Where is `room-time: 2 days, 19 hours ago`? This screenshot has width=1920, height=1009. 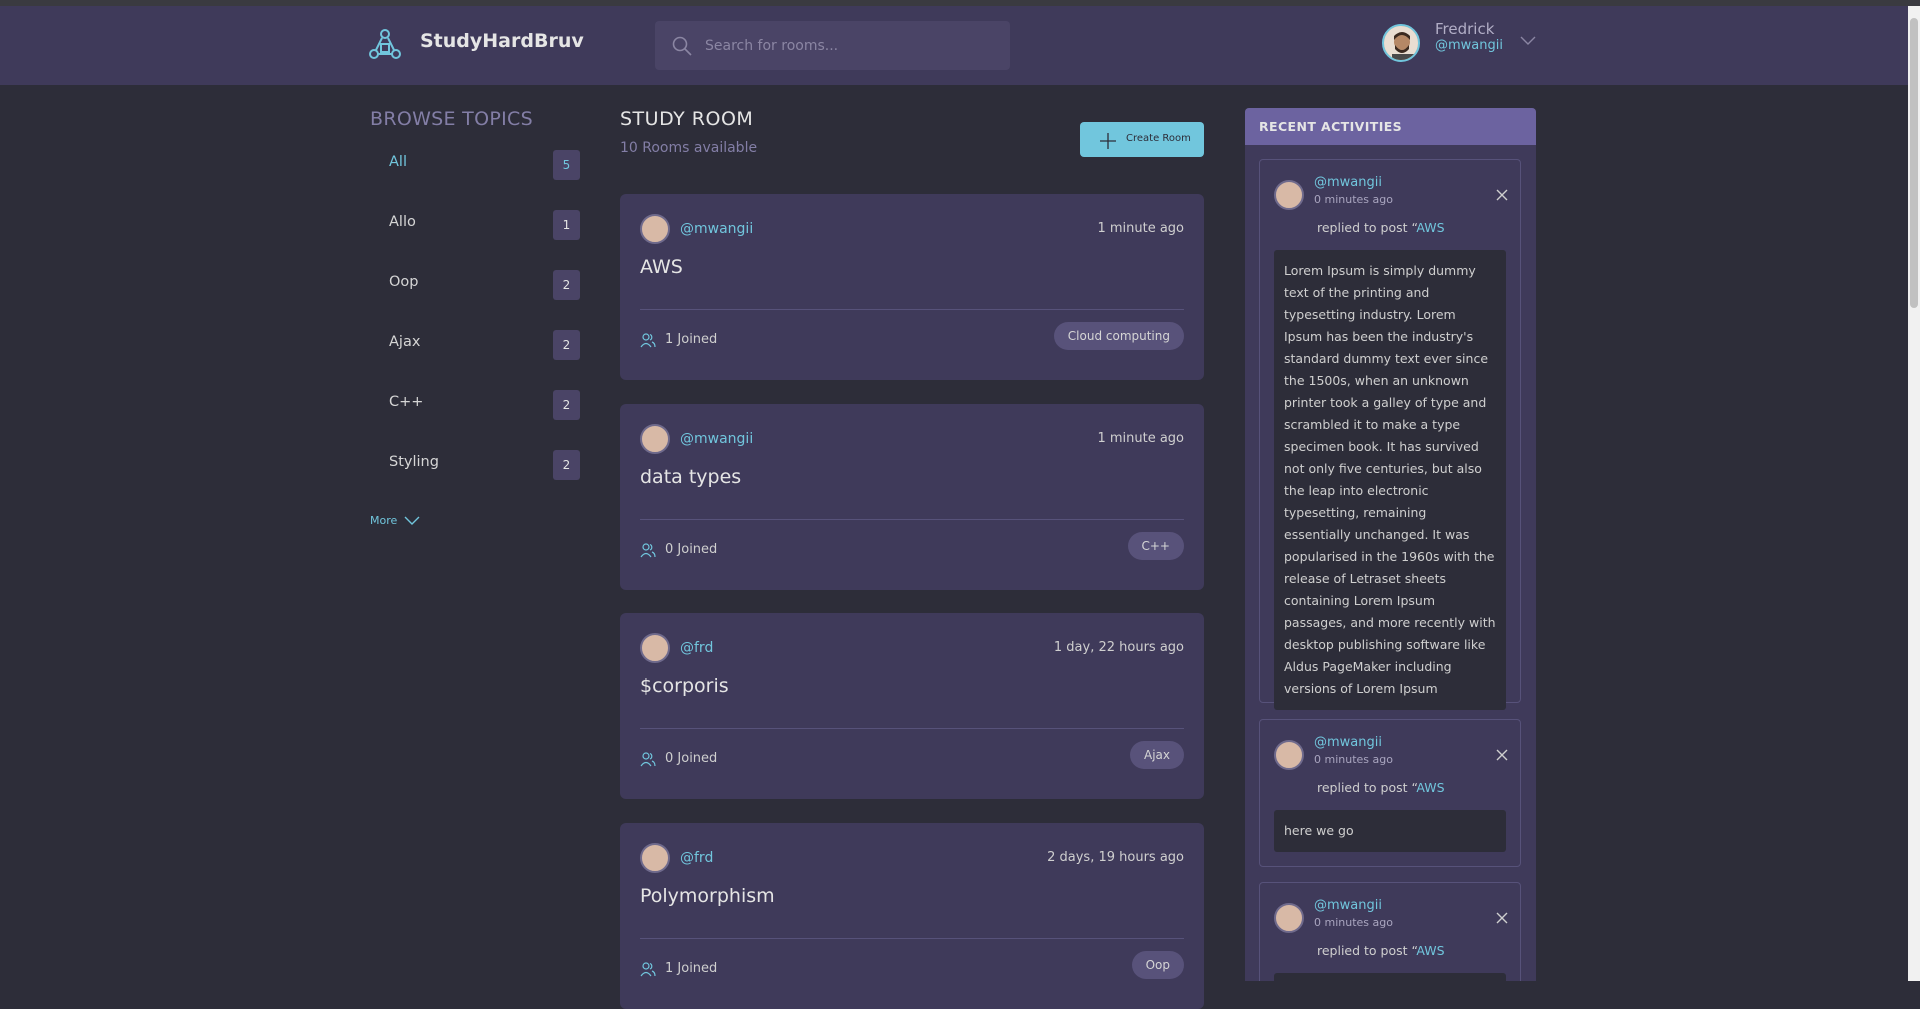
room-time: 2 days, 19 hours ago is located at coordinates (1115, 857).